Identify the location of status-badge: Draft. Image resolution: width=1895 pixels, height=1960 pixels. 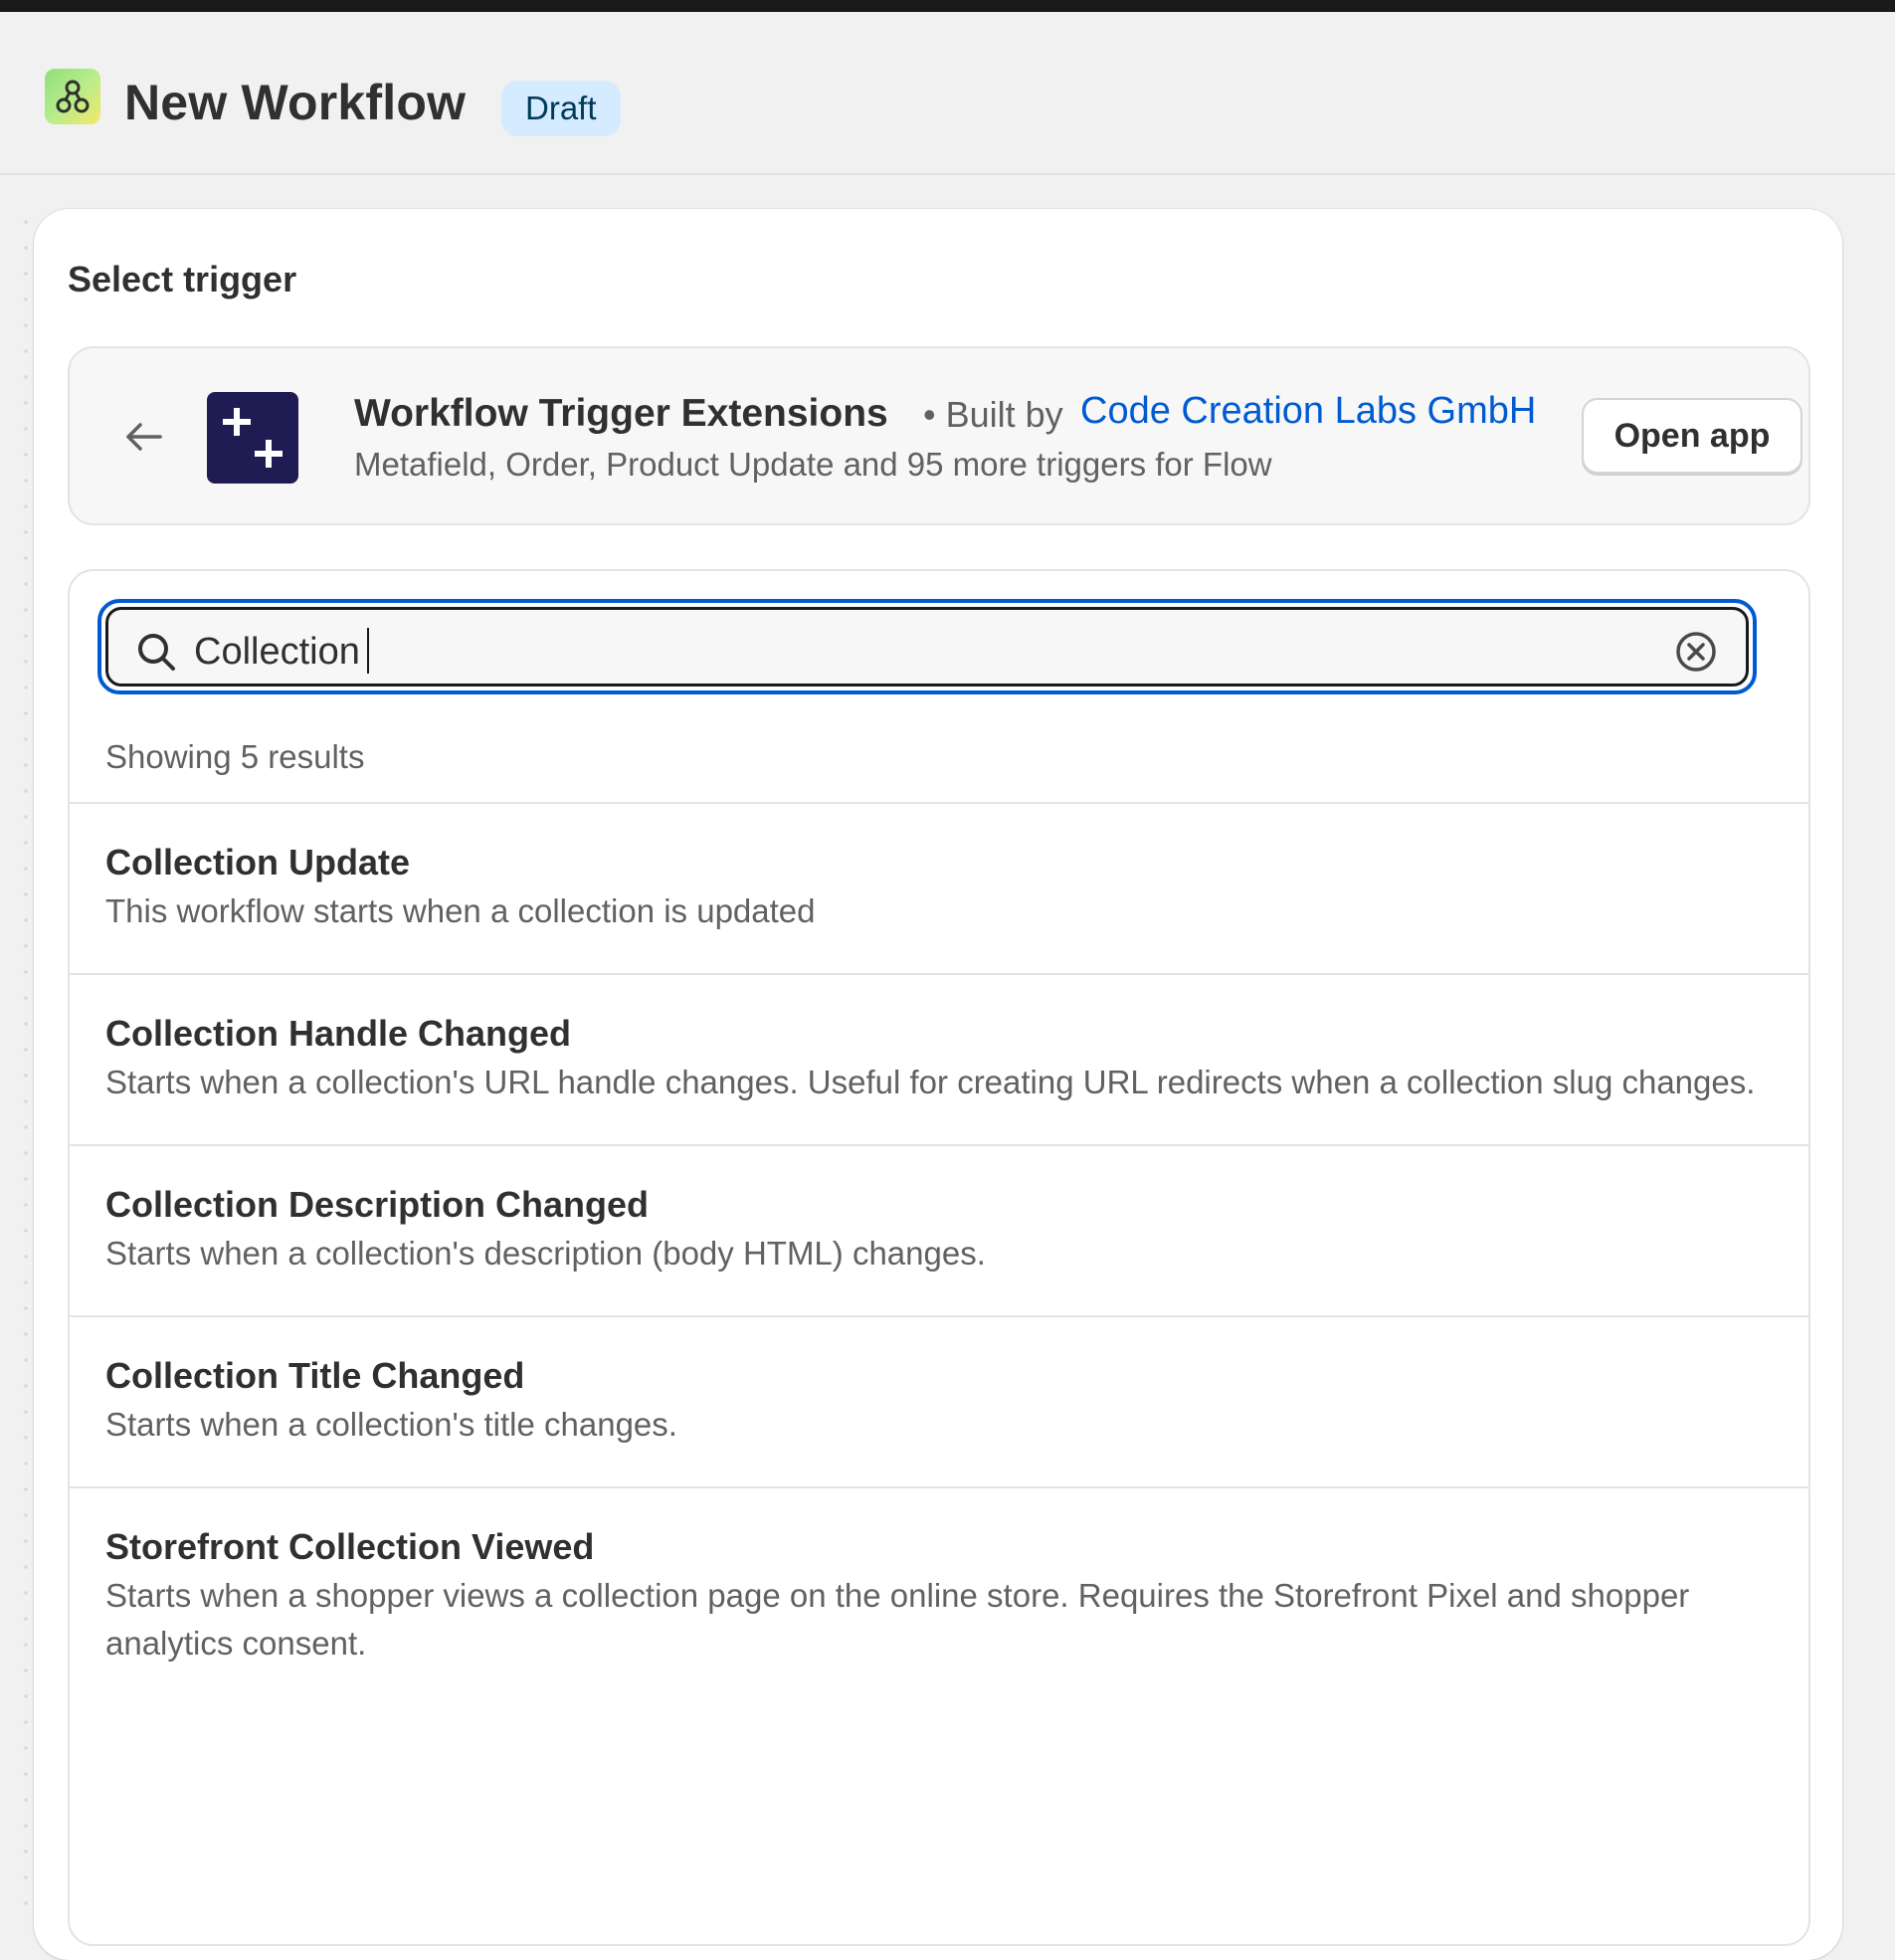
(561, 108).